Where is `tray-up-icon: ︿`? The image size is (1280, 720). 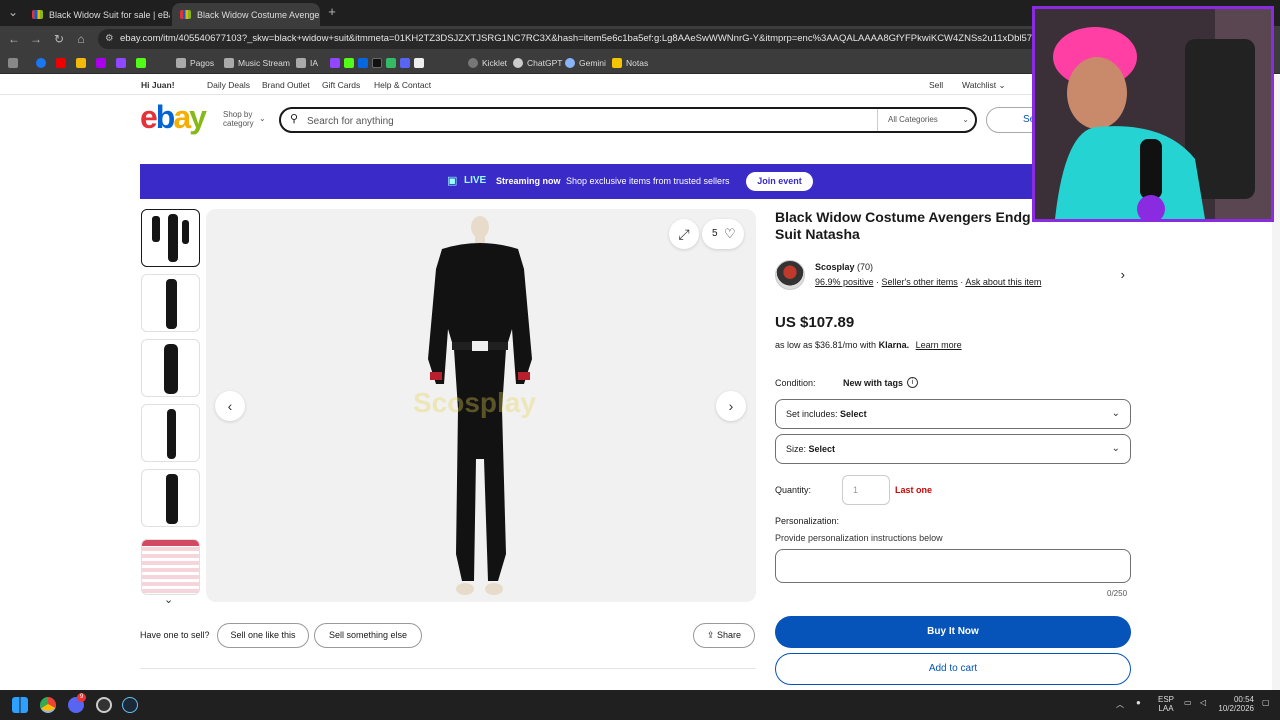
tray-up-icon: ︿ is located at coordinates (1120, 704).